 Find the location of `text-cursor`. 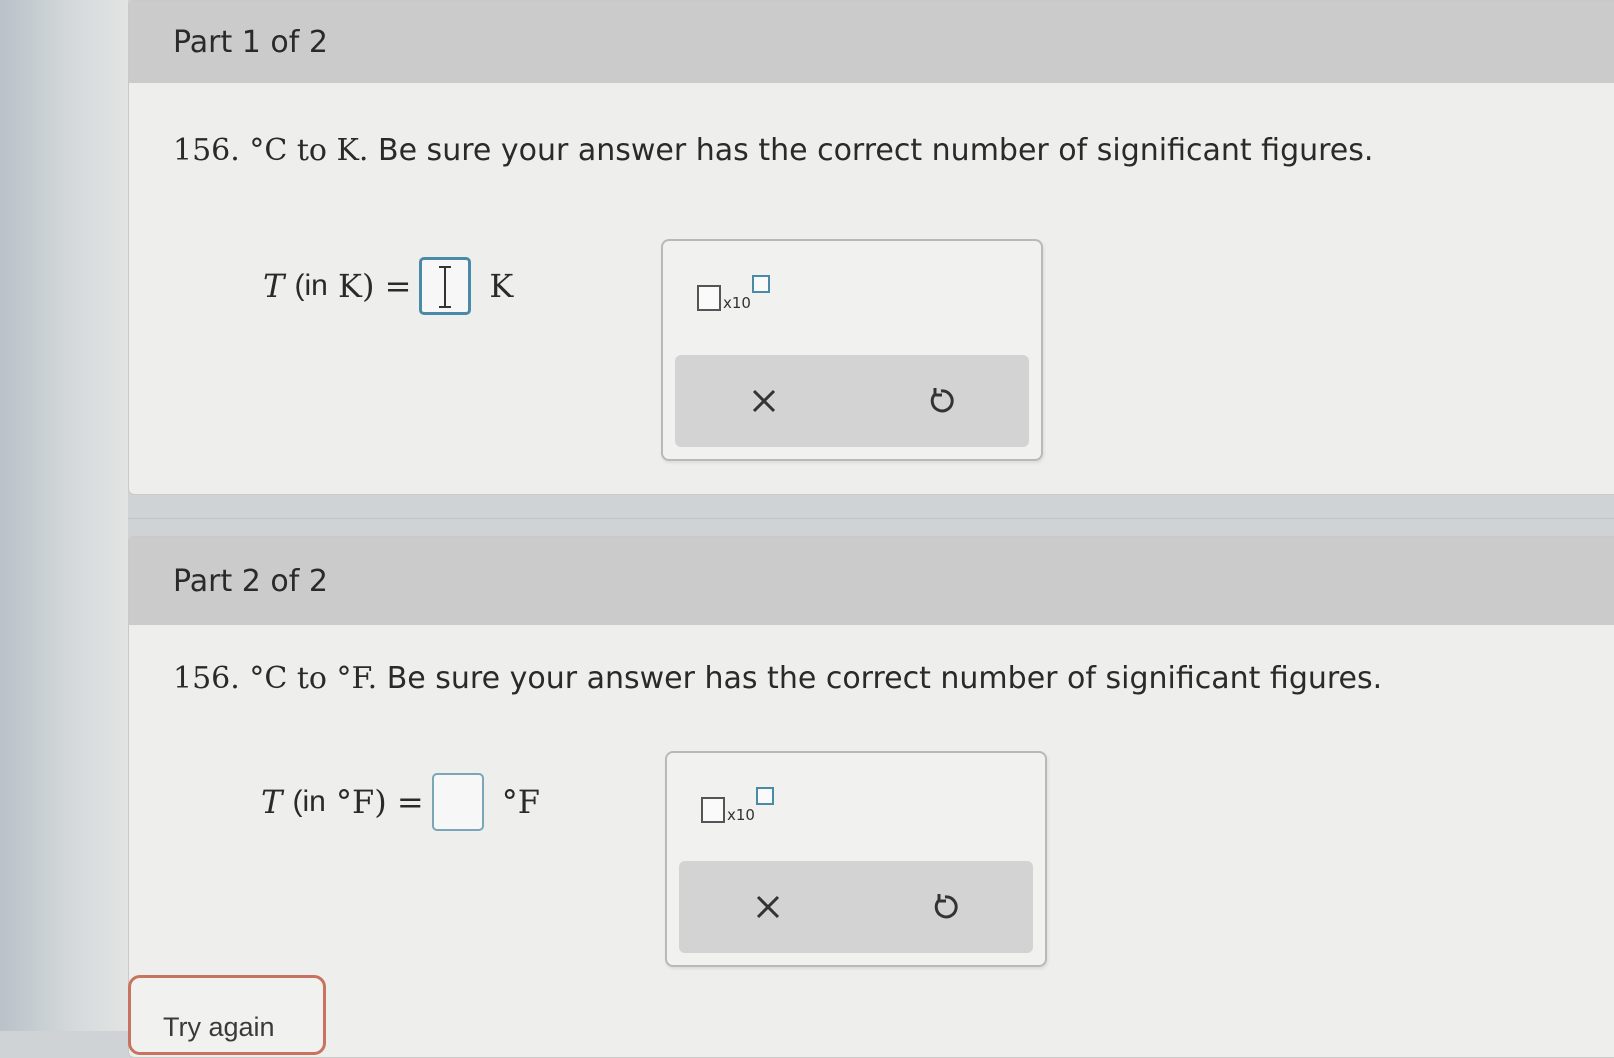

text-cursor is located at coordinates (445, 287).